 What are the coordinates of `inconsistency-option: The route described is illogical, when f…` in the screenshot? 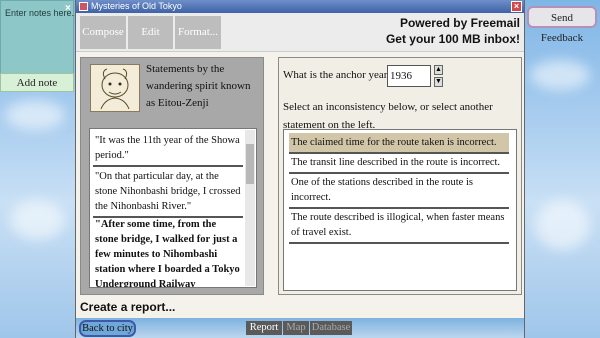 It's located at (399, 226).